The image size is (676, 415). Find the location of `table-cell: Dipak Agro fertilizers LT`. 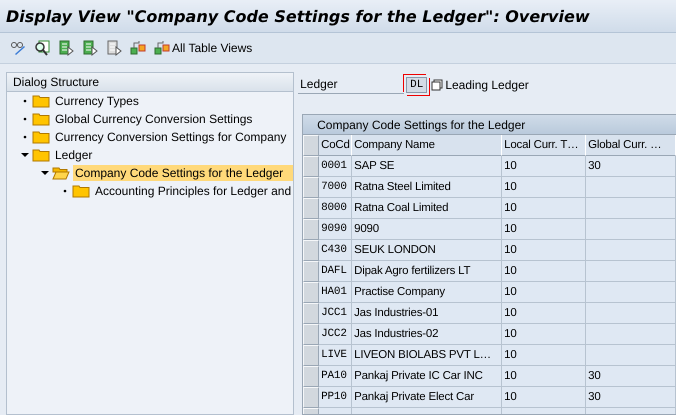

table-cell: Dipak Agro fertilizers LT is located at coordinates (427, 271).